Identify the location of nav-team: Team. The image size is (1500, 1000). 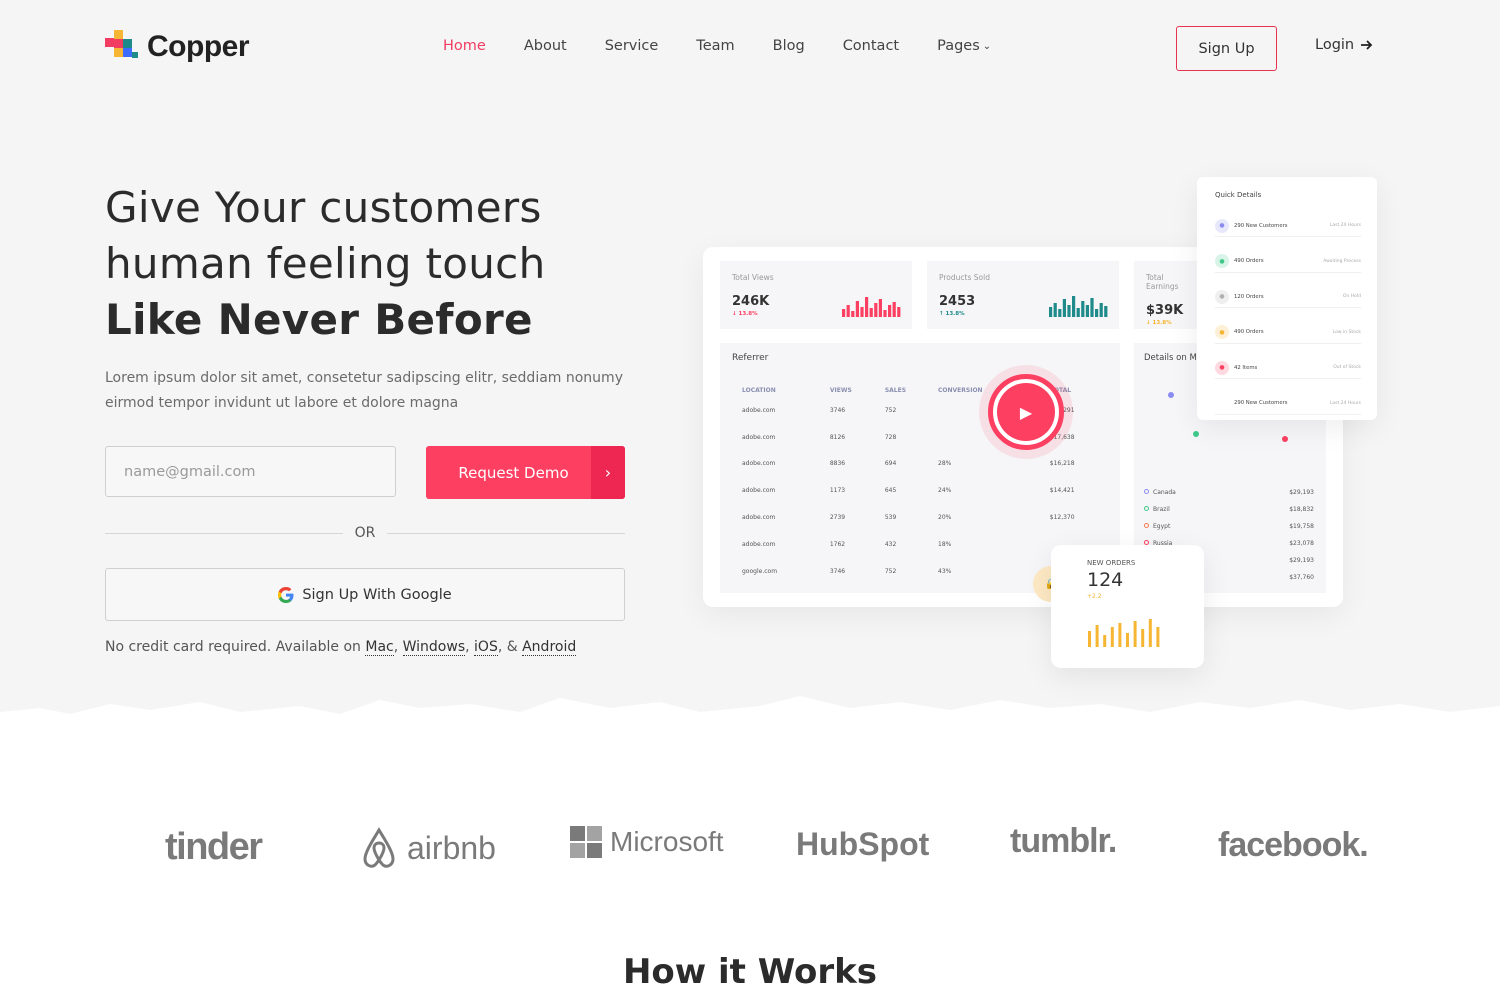
(715, 46).